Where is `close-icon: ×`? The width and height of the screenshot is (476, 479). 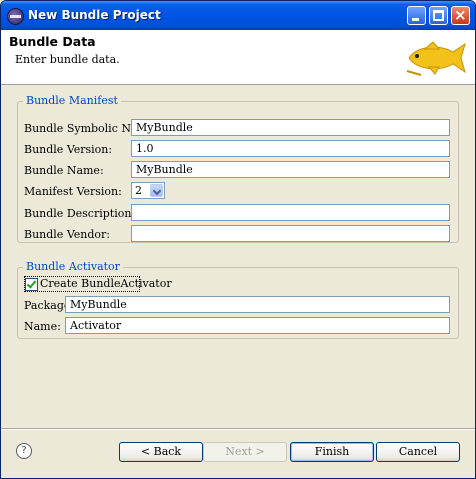
close-icon: × is located at coordinates (460, 15).